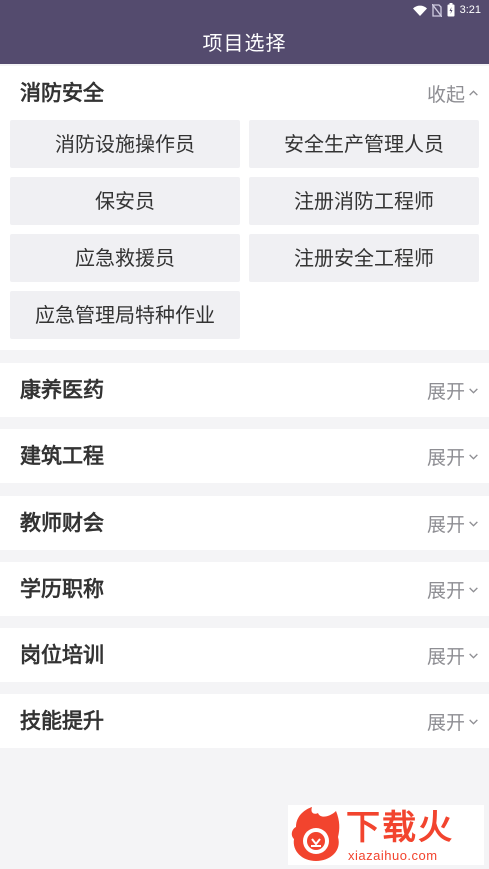 The width and height of the screenshot is (489, 869). What do you see at coordinates (364, 201) in the screenshot?
I see `grid-item: 注册消防工程师` at bounding box center [364, 201].